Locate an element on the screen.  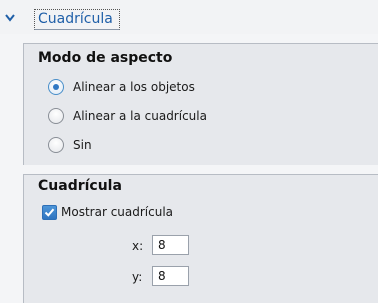
radio-align-objects-label: Alinear a los objetos is located at coordinates (134, 87).